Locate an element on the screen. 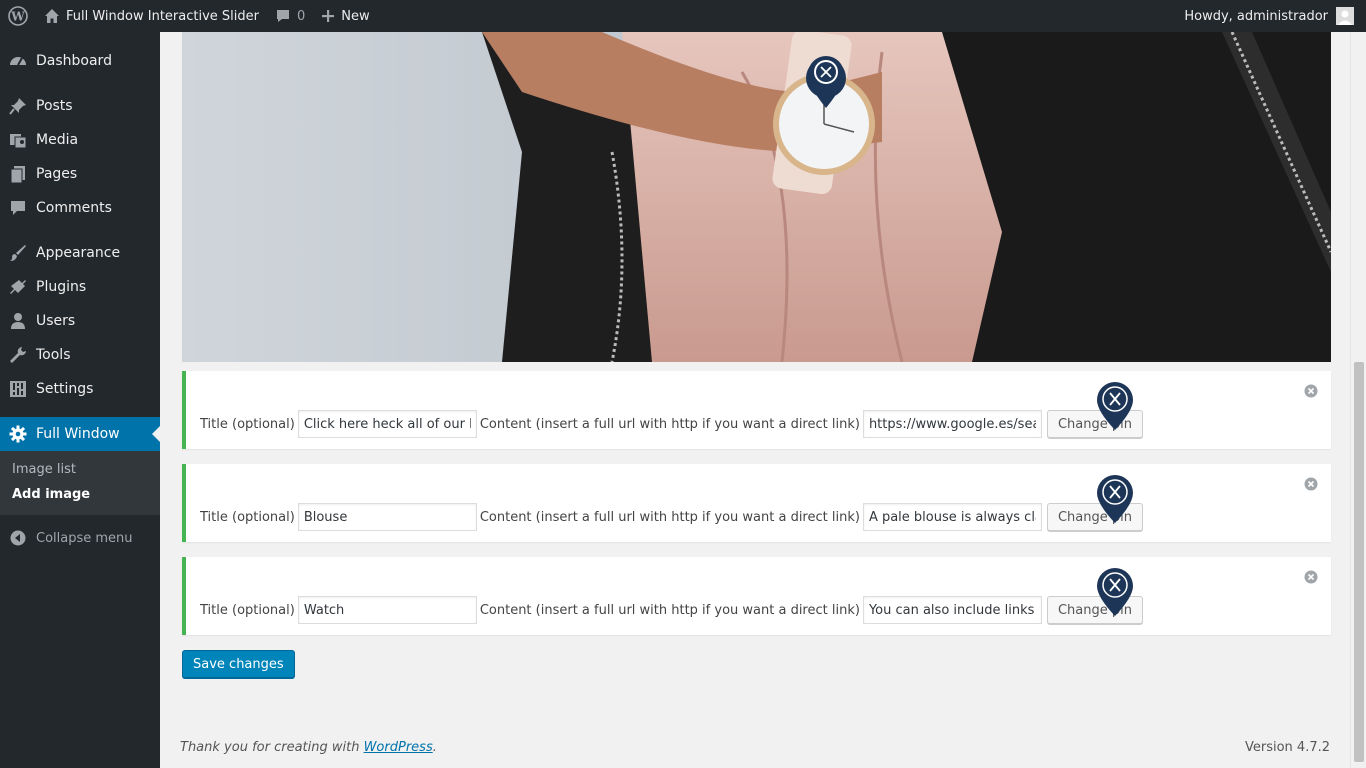  menu-label: Settings is located at coordinates (65, 389).